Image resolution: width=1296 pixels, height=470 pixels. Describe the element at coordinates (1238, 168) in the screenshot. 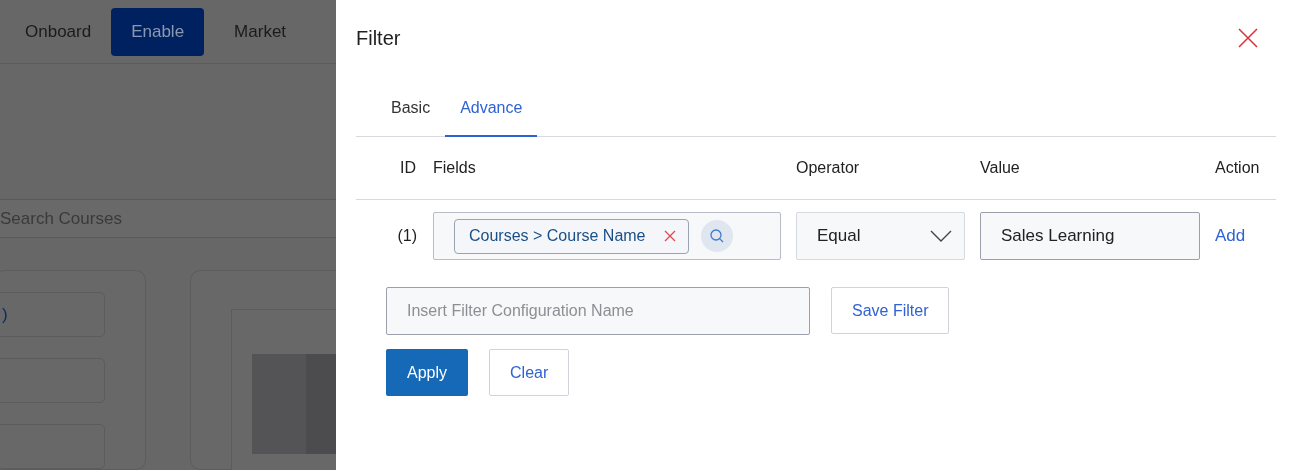

I see `column-header: Action` at that location.